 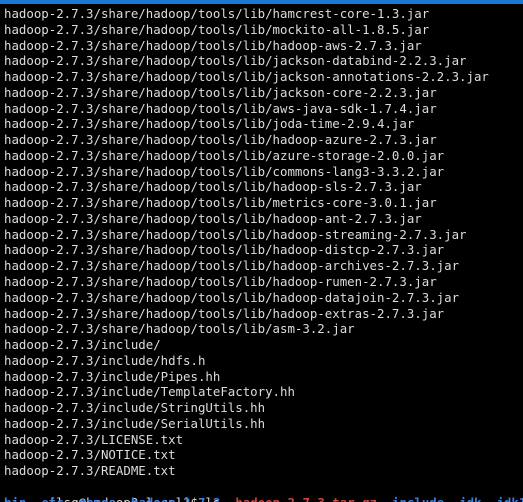 What do you see at coordinates (470, 498) in the screenshot?
I see `ls-entry-directory: jdk` at bounding box center [470, 498].